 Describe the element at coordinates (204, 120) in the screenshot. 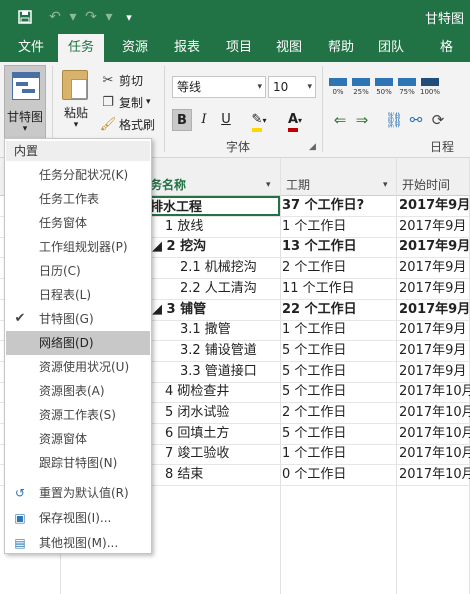

I see `italic-button: I` at that location.